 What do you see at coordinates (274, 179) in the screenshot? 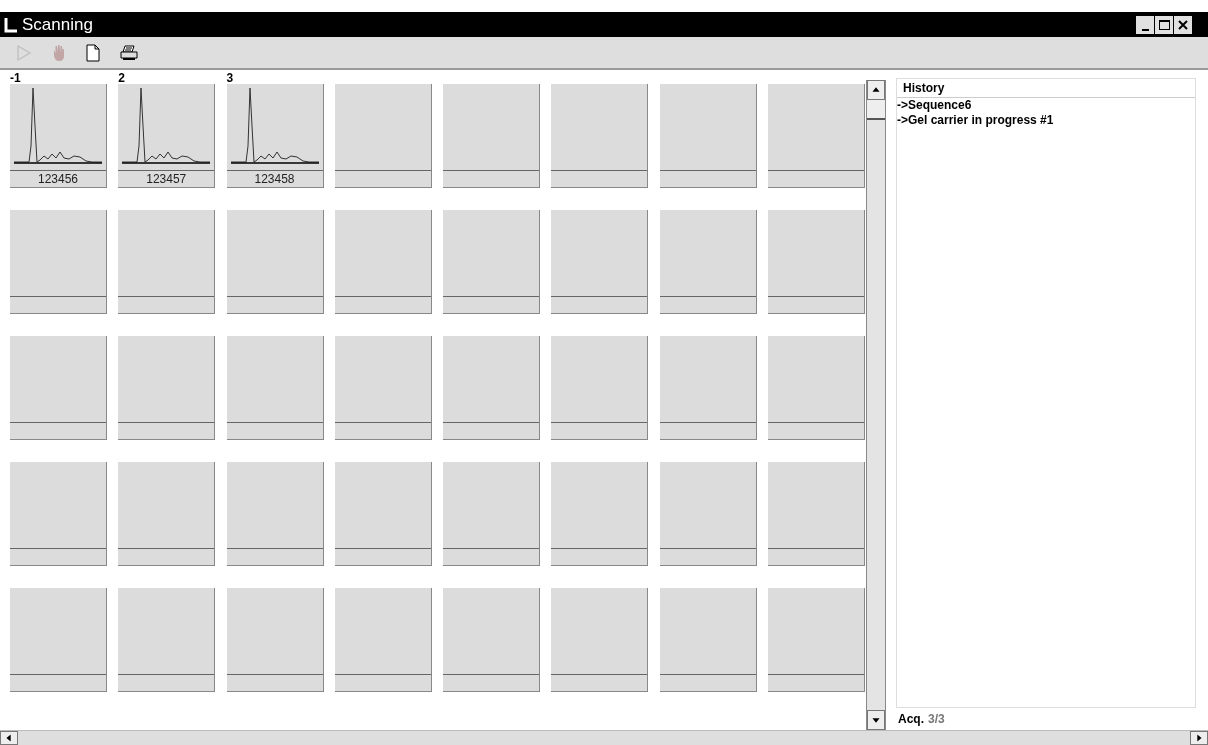
I see `well-id: 123458` at bounding box center [274, 179].